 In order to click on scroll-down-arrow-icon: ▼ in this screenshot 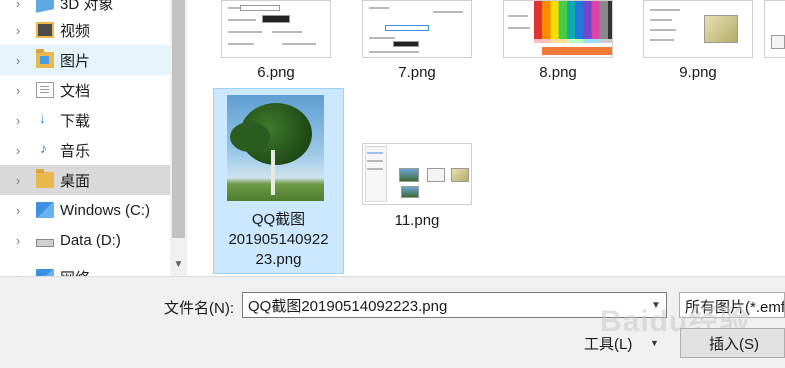, I will do `click(178, 264)`.